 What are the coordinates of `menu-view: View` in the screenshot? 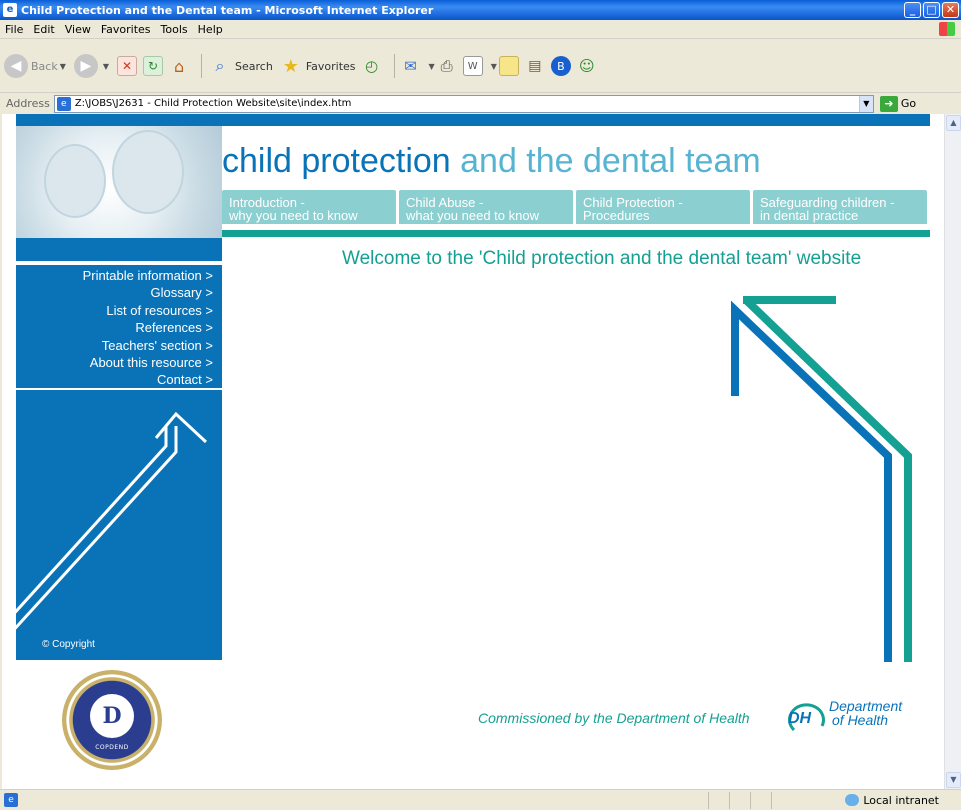 It's located at (78, 29).